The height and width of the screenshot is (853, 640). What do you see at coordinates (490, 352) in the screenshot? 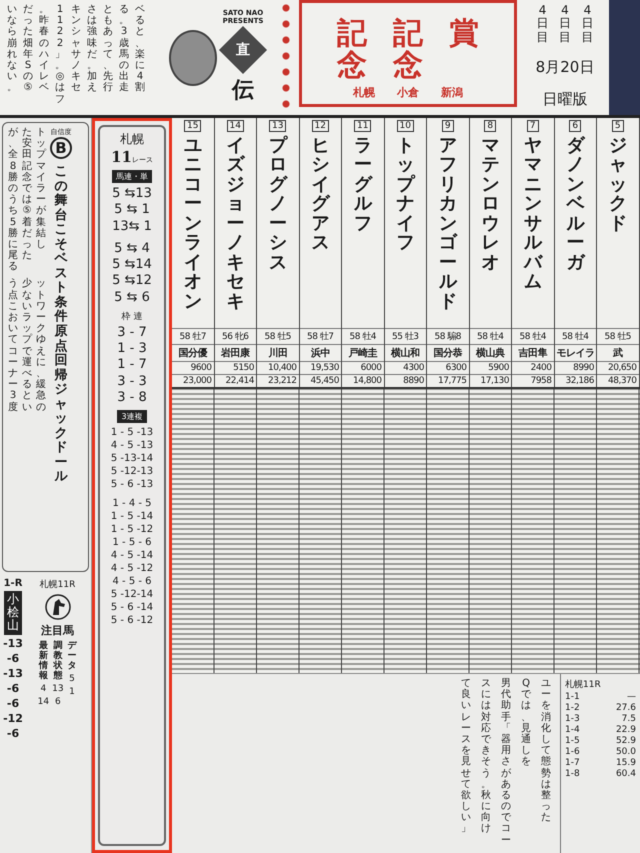
I see `jockey-name: 横山典` at bounding box center [490, 352].